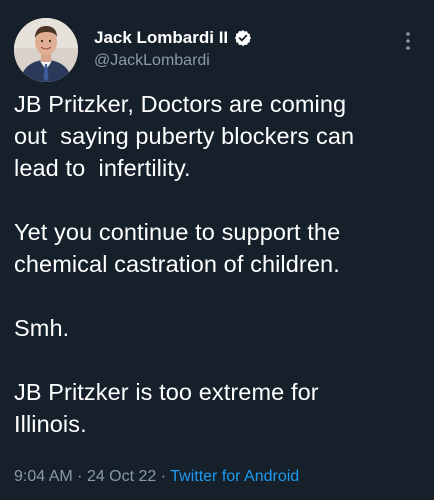  Describe the element at coordinates (408, 41) in the screenshot. I see `more-options-icon` at that location.